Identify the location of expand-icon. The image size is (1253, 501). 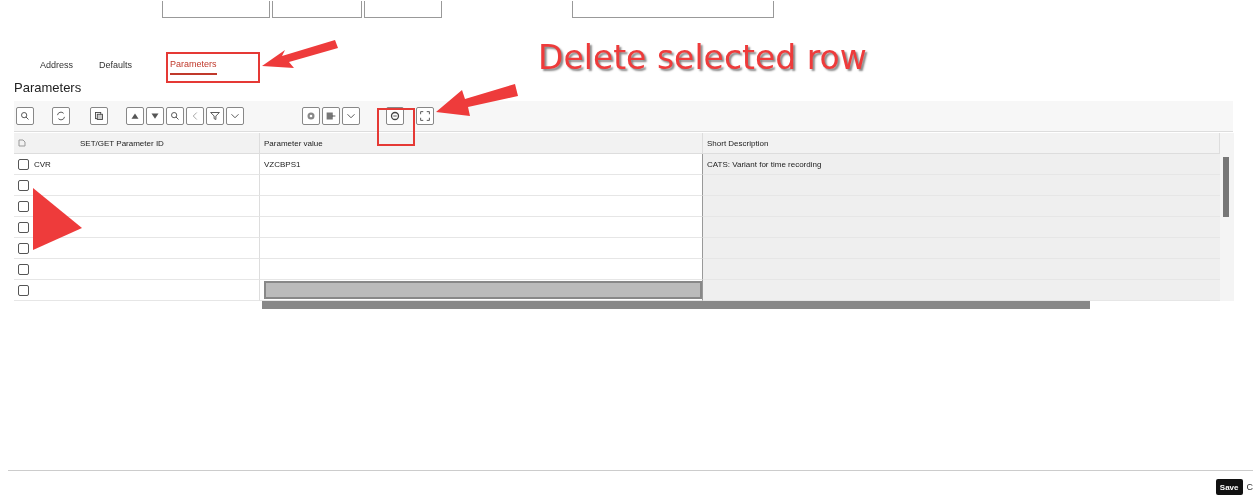
(425, 116).